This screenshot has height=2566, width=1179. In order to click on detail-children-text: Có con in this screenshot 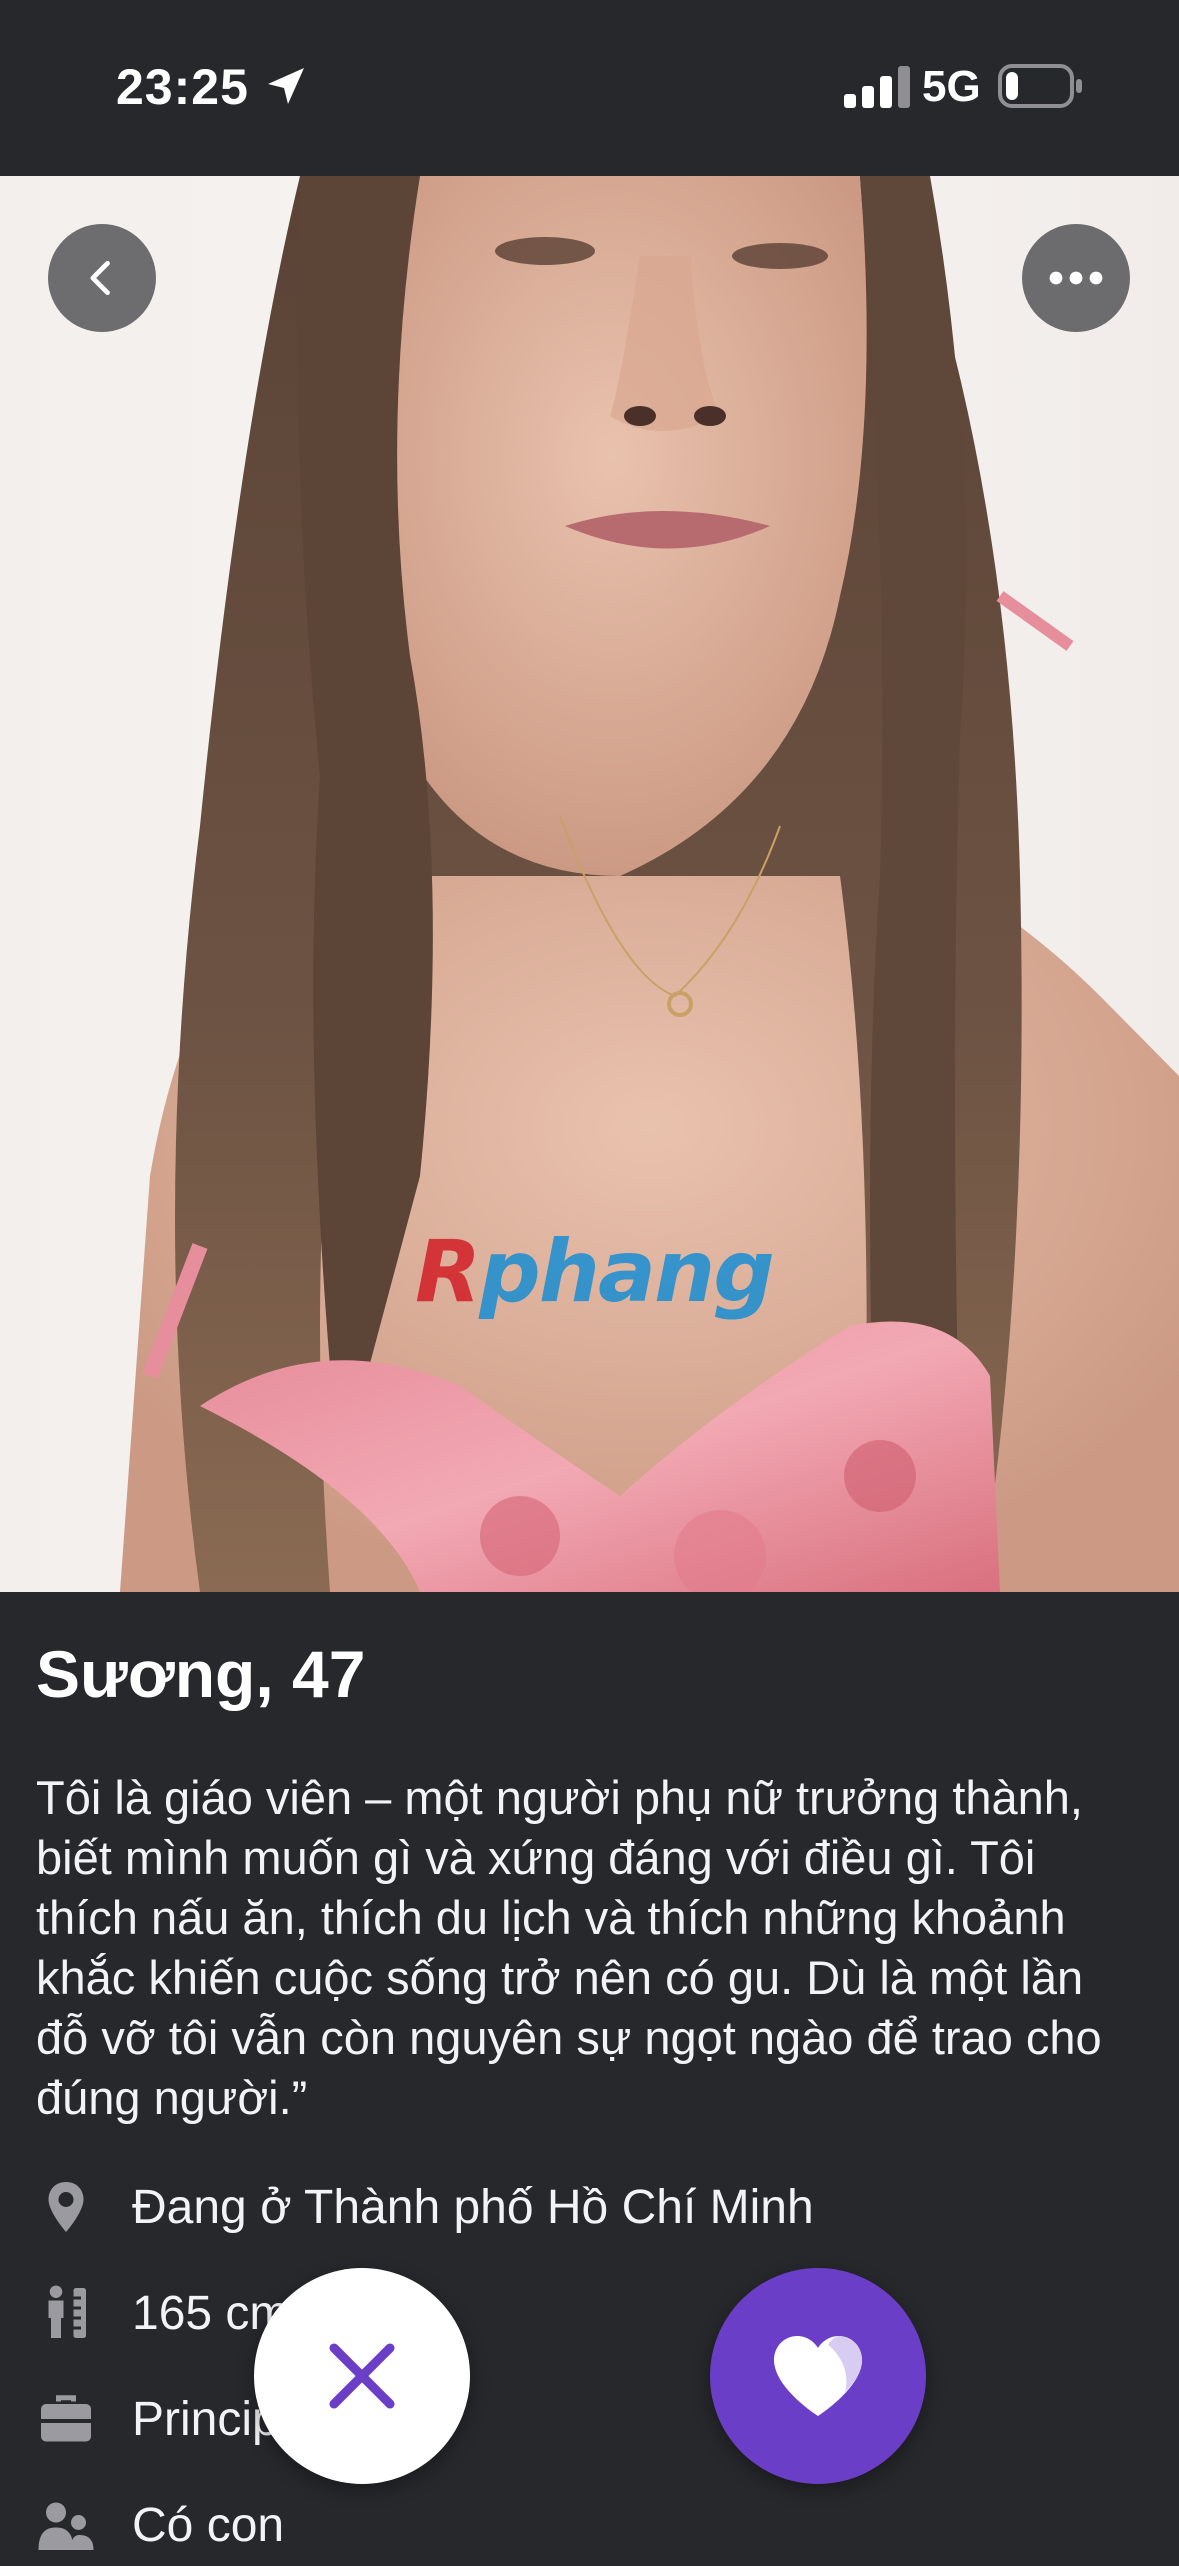, I will do `click(208, 2525)`.